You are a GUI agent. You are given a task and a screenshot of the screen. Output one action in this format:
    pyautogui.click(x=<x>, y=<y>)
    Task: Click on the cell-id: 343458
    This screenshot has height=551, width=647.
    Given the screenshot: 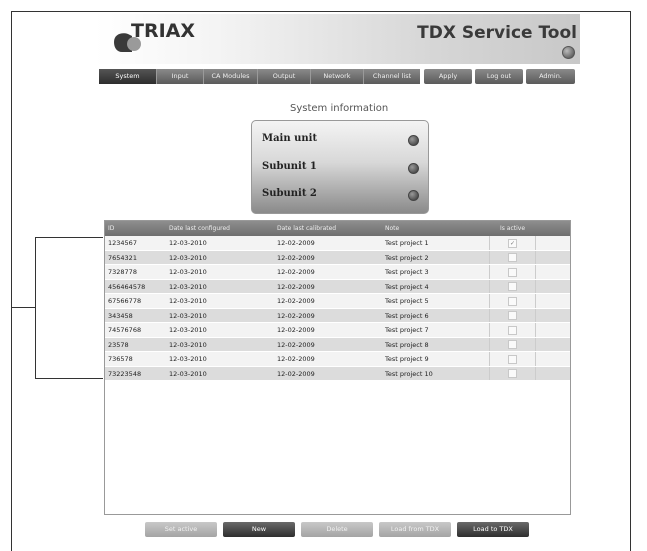 What is the action you would take?
    pyautogui.click(x=120, y=315)
    